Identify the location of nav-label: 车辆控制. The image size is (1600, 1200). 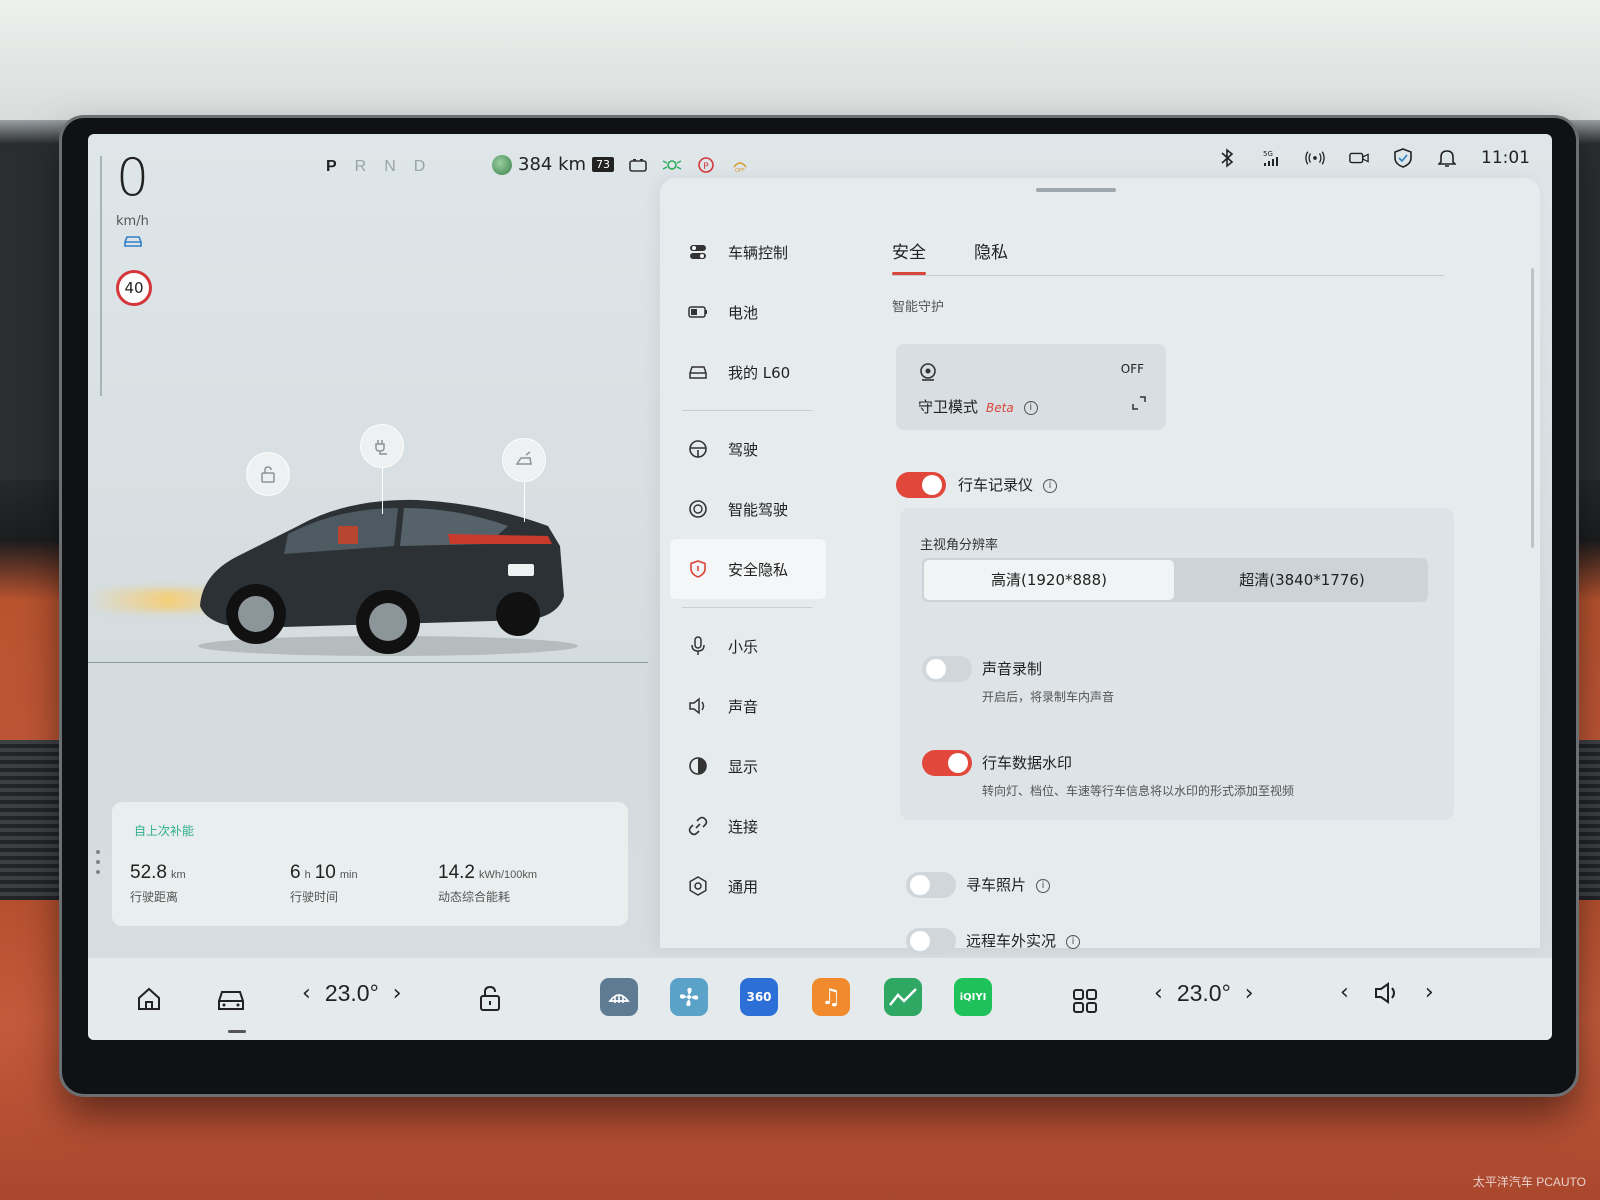
(758, 252).